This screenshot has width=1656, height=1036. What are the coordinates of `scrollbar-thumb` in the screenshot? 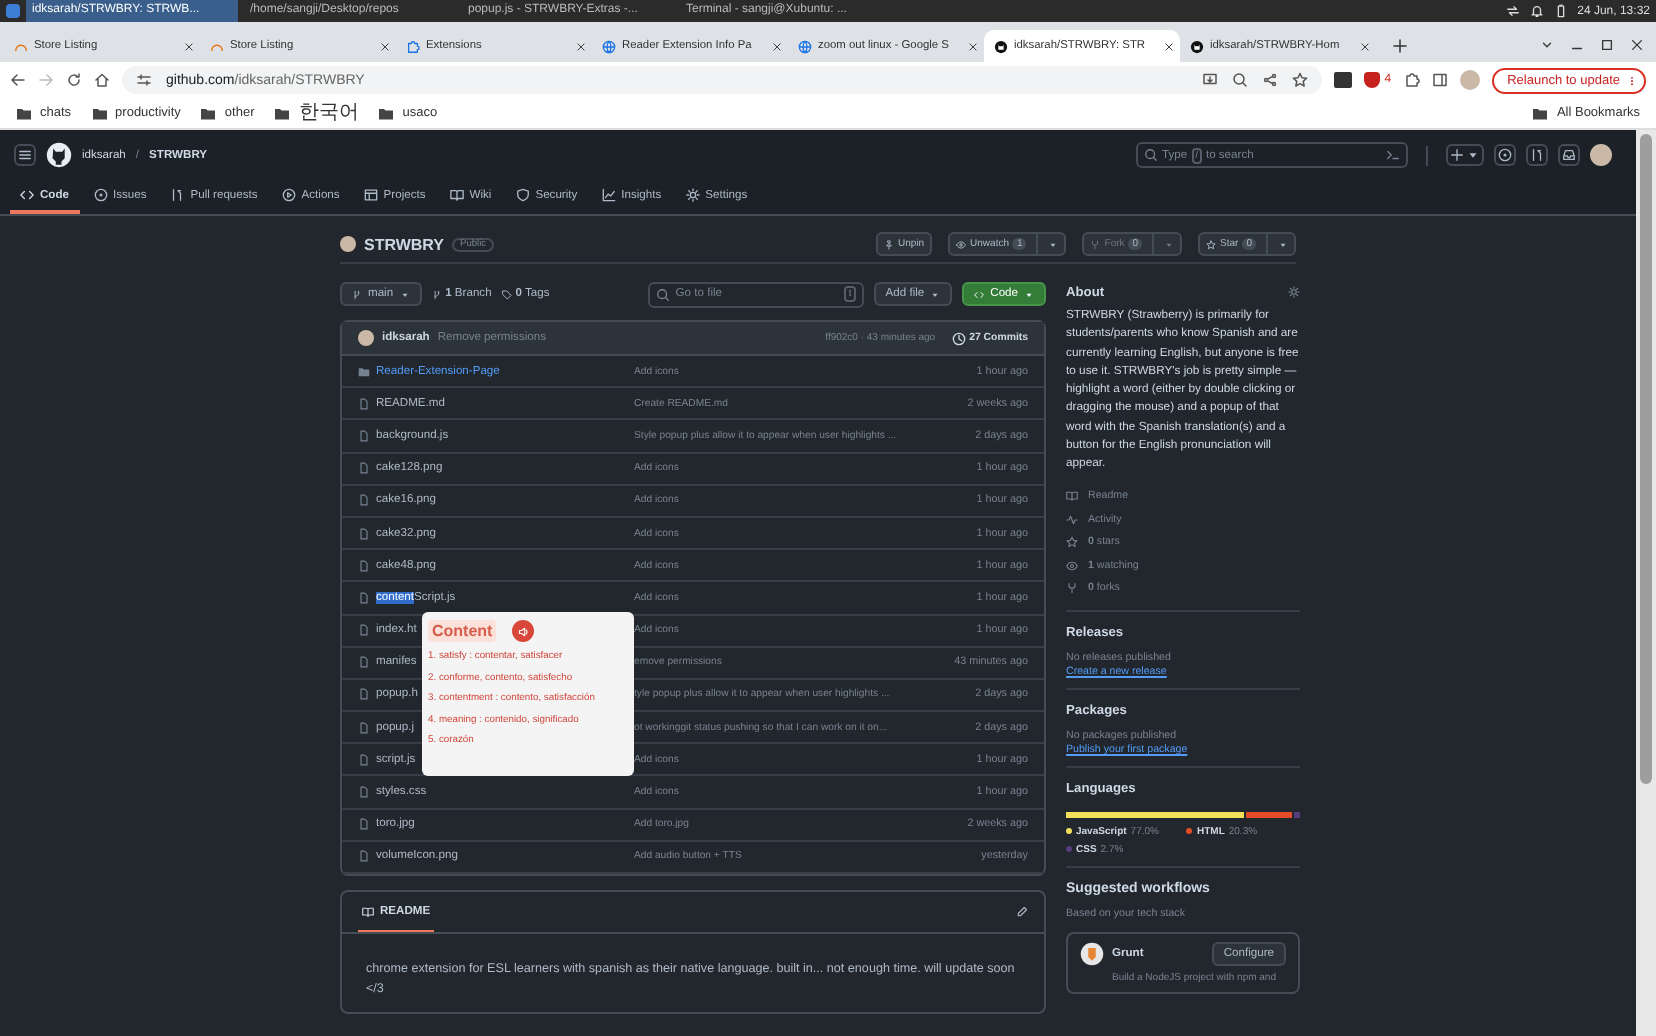 It's located at (1646, 459).